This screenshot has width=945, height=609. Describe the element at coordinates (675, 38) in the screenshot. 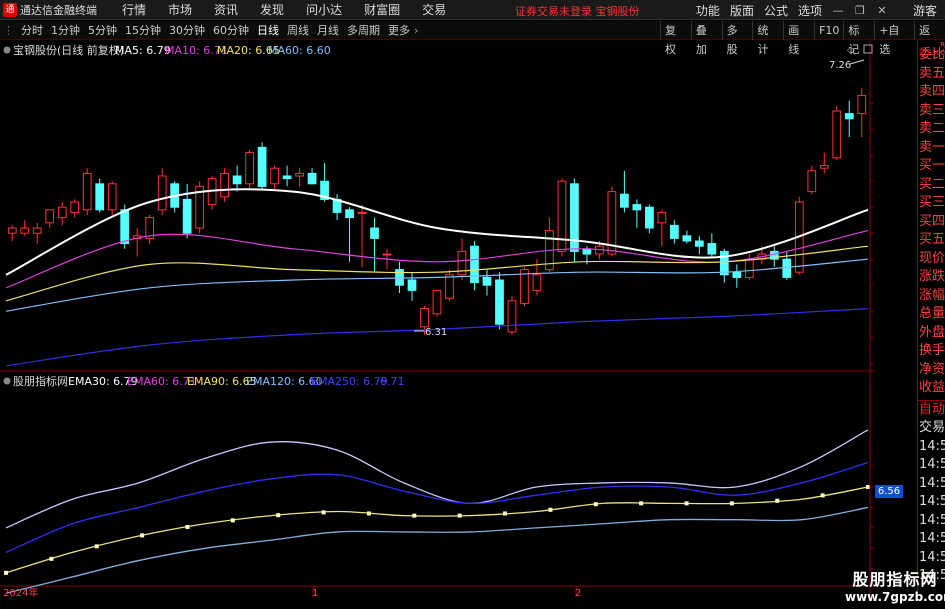

I see `tool-fuquan: 复权` at that location.